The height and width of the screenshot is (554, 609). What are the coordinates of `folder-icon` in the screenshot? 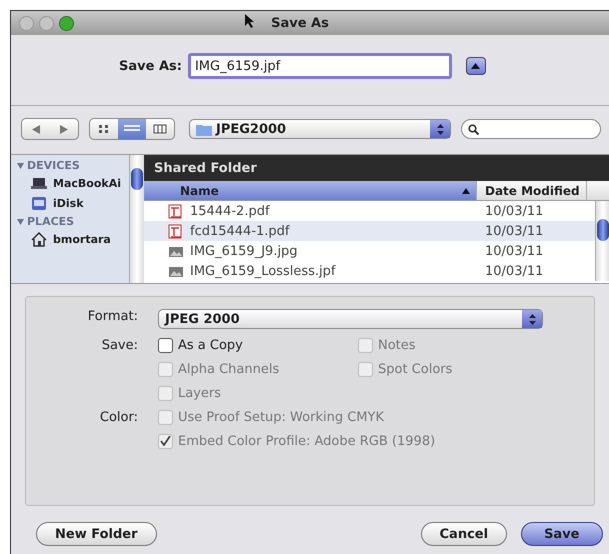 It's located at (204, 129).